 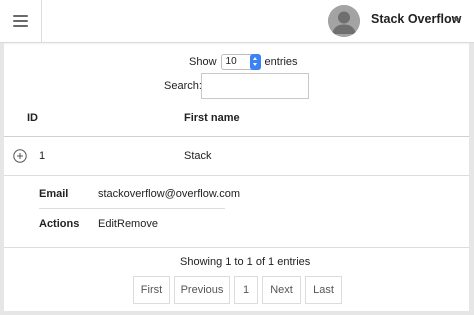 What do you see at coordinates (198, 156) in the screenshot?
I see `row-first-name: Stack` at bounding box center [198, 156].